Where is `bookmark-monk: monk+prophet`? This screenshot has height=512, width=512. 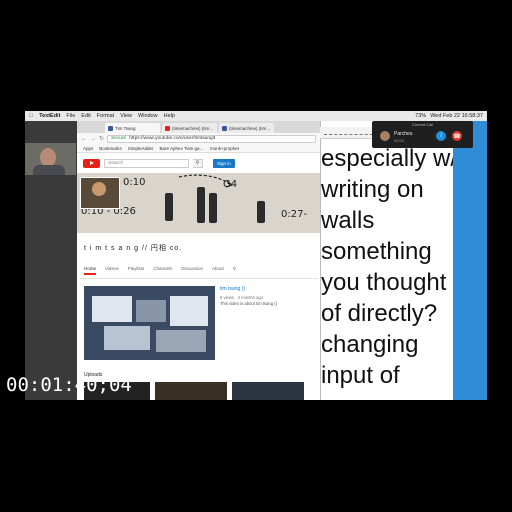 bookmark-monk: monk+prophet is located at coordinates (224, 148).